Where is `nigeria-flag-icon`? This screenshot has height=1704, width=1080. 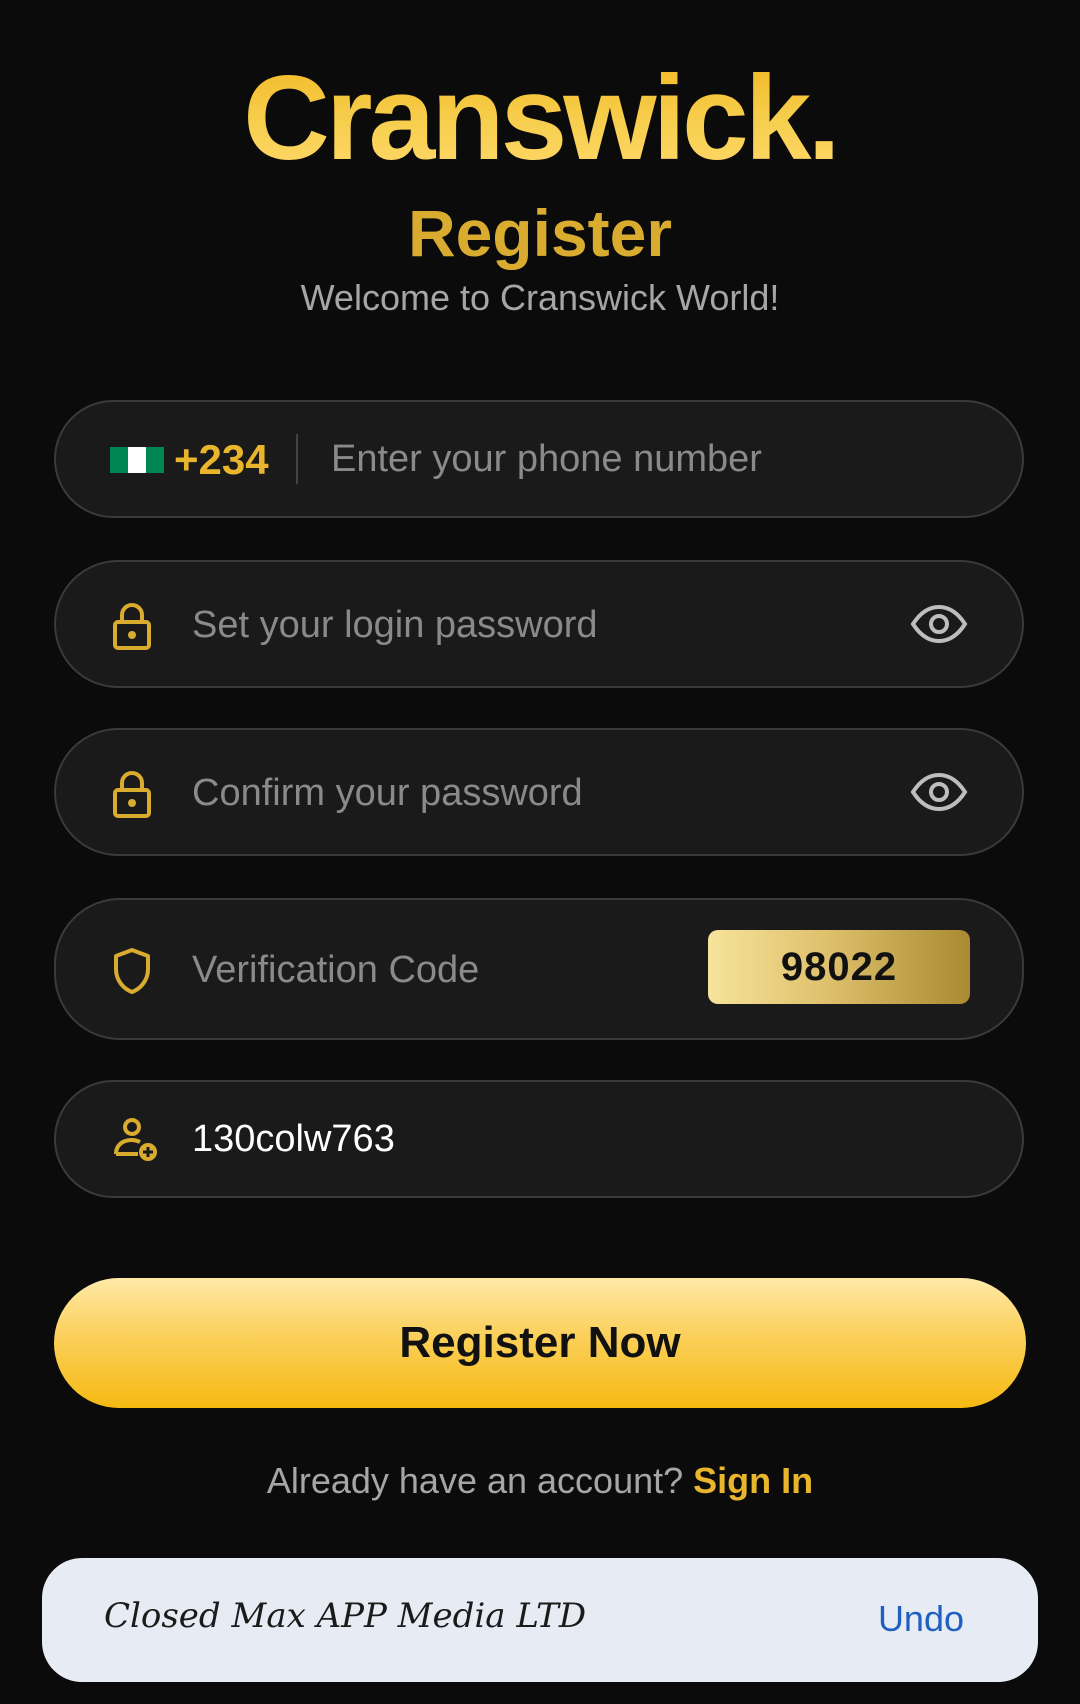
nigeria-flag-icon is located at coordinates (137, 460).